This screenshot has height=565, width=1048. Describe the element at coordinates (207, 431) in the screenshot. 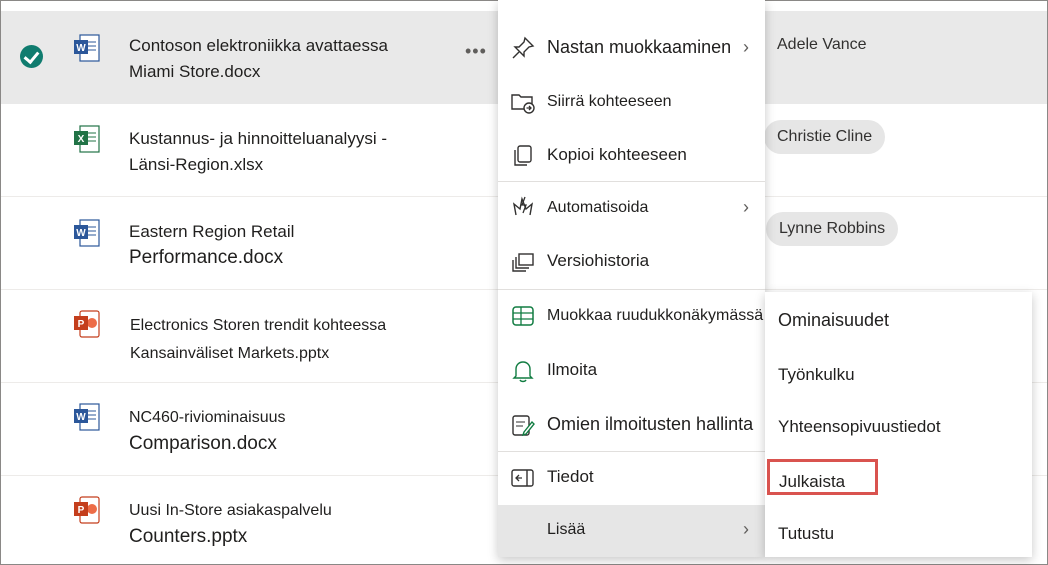

I see `file-name: NC460-riviominaisuus Comparison.docx` at that location.